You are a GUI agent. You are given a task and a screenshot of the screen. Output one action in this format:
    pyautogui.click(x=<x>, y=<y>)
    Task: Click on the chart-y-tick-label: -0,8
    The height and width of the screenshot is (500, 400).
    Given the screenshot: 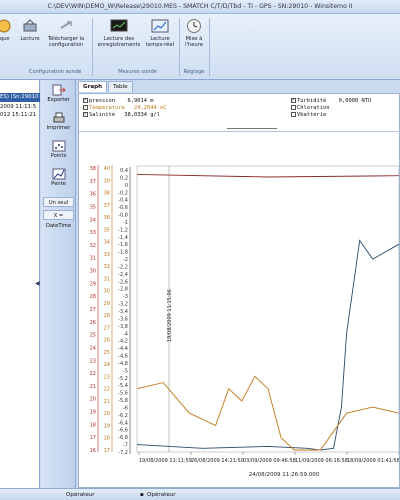 What is the action you would take?
    pyautogui.click(x=123, y=216)
    